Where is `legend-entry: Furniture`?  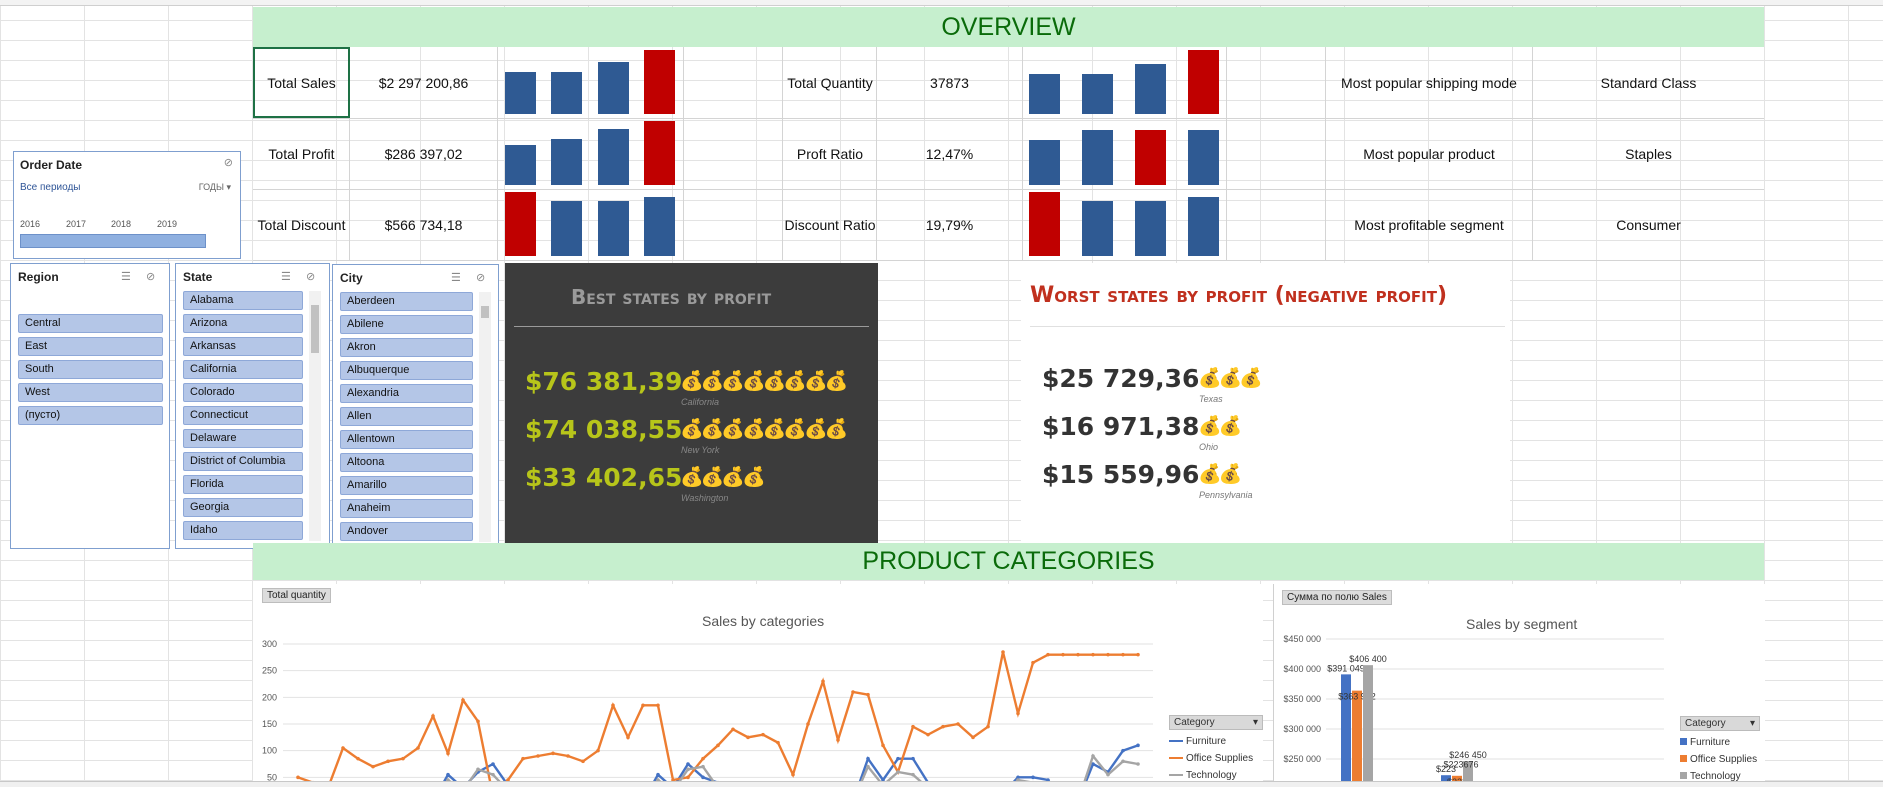
legend-entry: Furniture is located at coordinates (1216, 741).